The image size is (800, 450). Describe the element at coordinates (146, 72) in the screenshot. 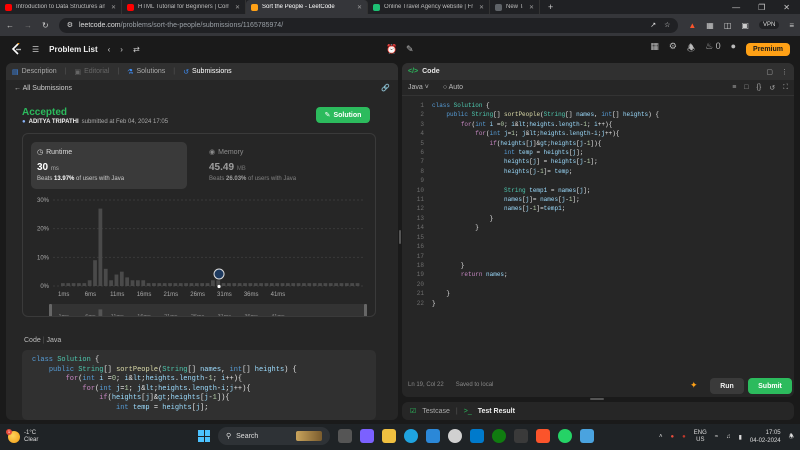

I see `tab-solutions: ⚗ Solutions` at that location.